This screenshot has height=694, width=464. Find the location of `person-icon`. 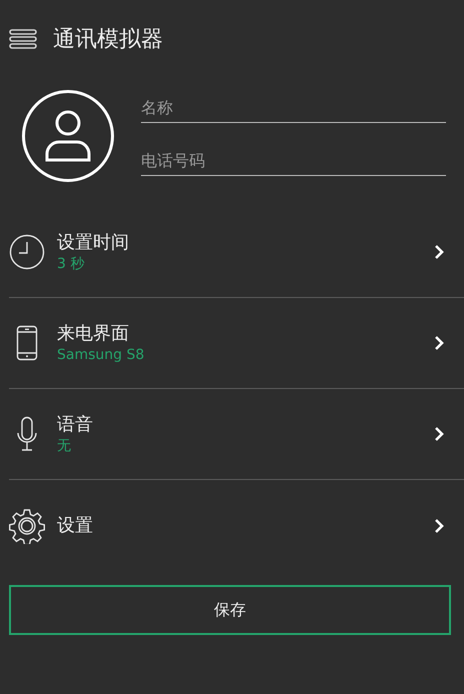

person-icon is located at coordinates (68, 136).